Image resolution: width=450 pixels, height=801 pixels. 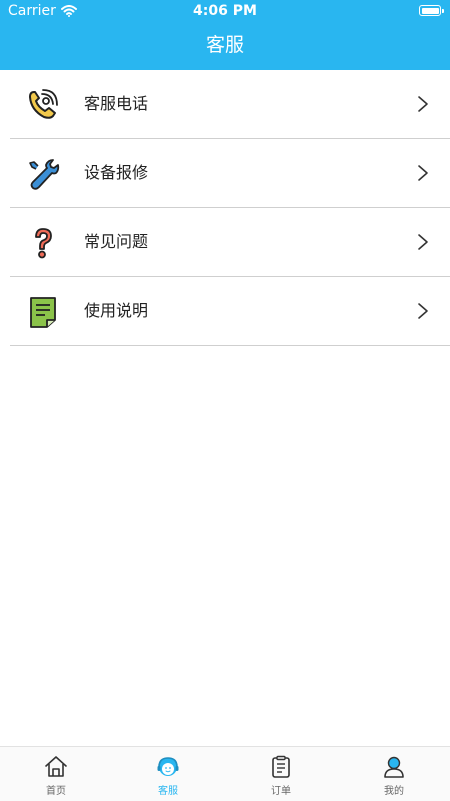 I want to click on menu-item-label: 设备报修, so click(x=116, y=172).